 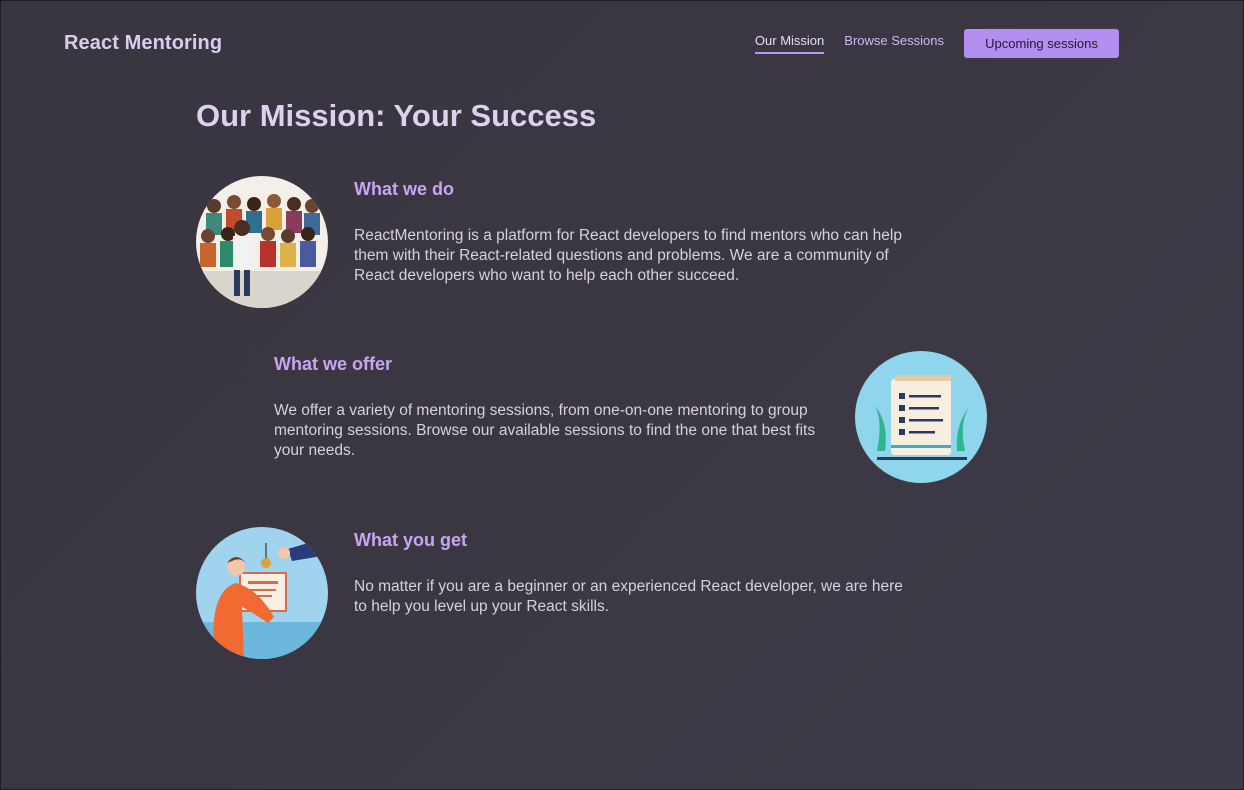 What do you see at coordinates (262, 242) in the screenshot?
I see `community-illustration` at bounding box center [262, 242].